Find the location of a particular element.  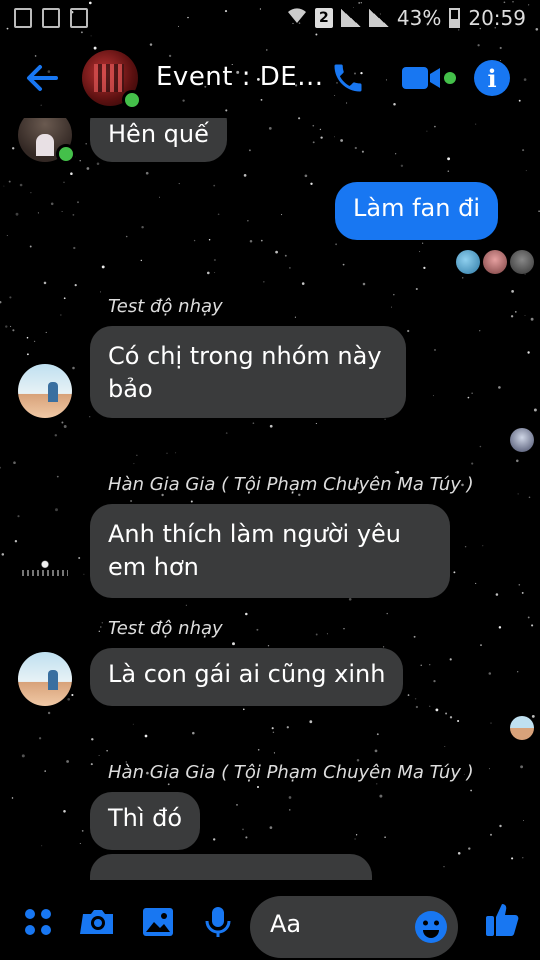

message-bubble: Hên quế is located at coordinates (158, 140).